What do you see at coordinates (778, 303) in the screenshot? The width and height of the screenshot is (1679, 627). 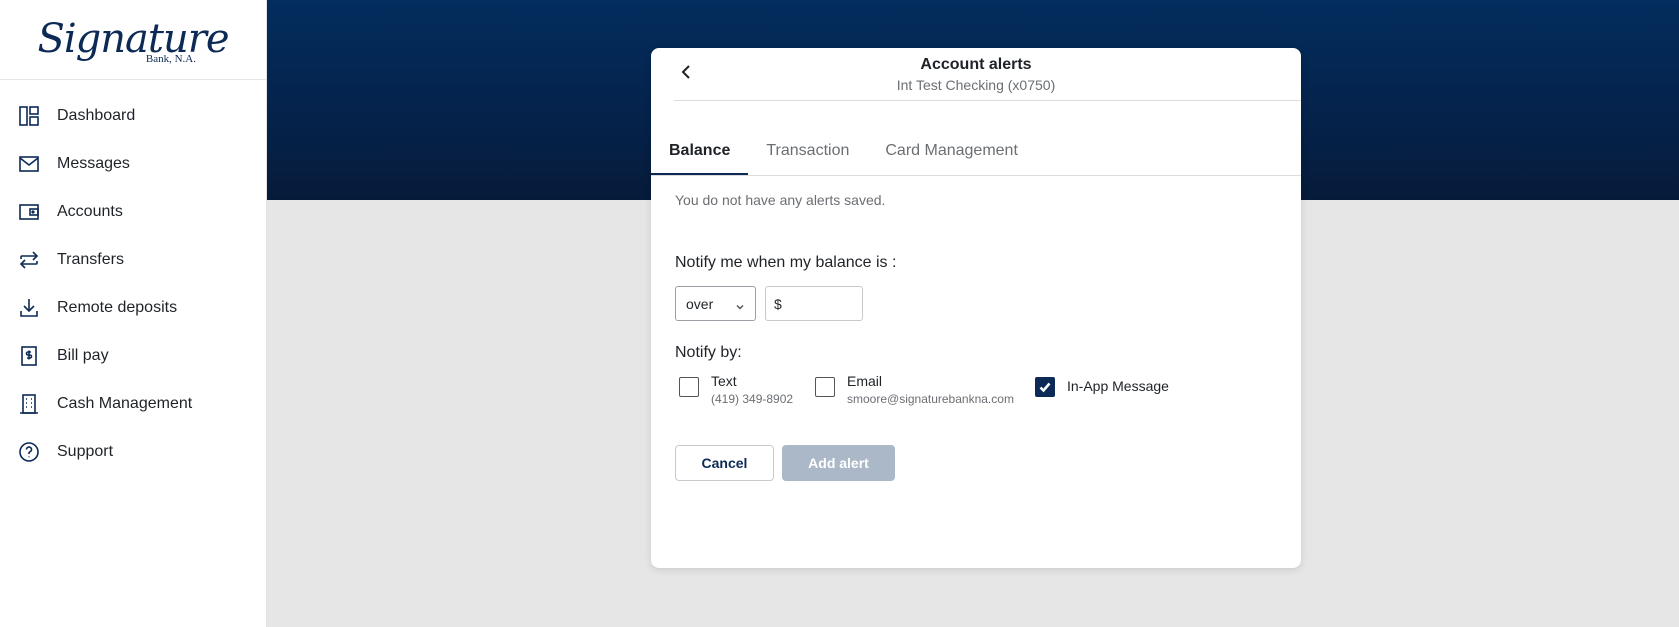 I see `currency-prefix: $` at bounding box center [778, 303].